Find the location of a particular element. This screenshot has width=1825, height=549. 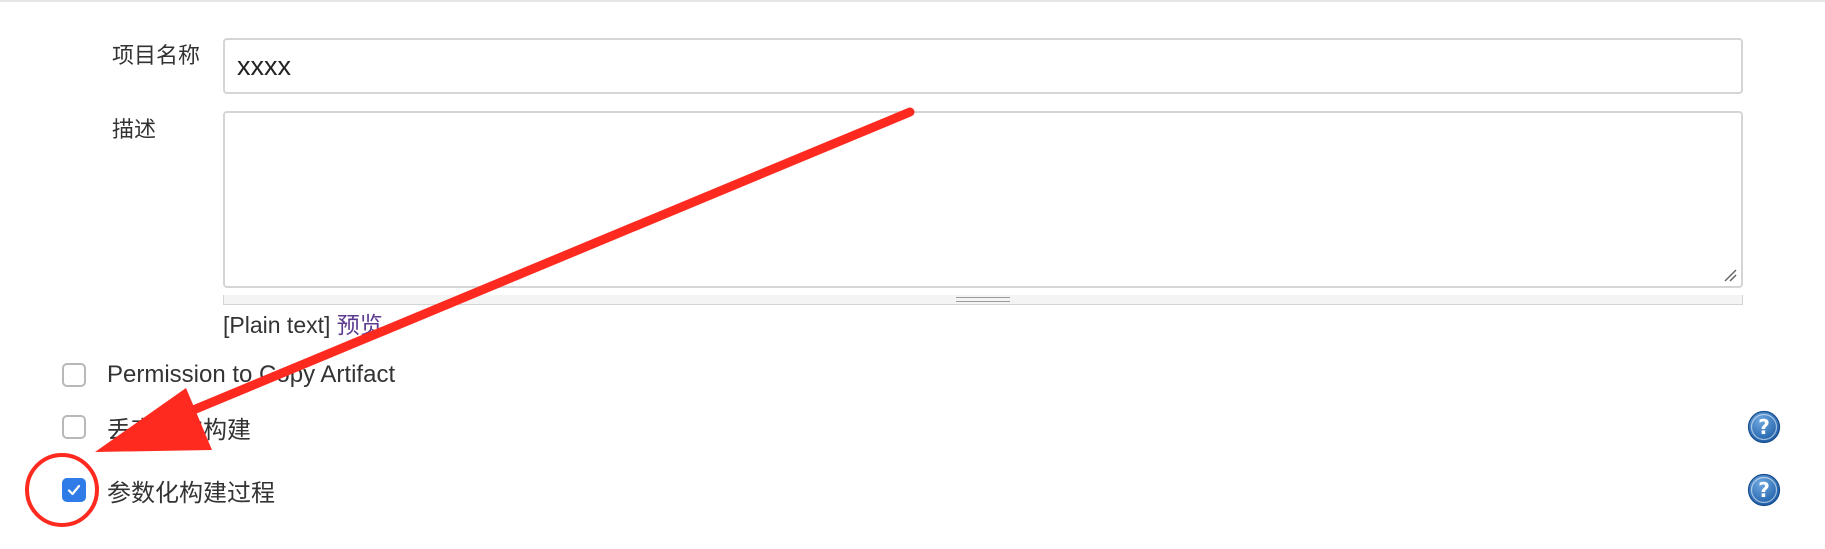

project-name-label: 项目名称 is located at coordinates (156, 56).